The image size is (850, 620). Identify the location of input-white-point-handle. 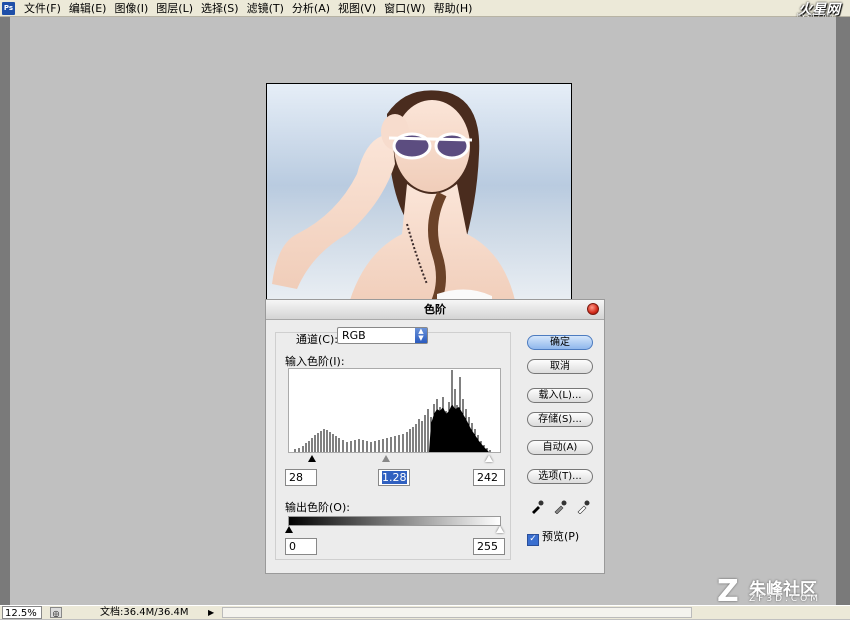
(489, 458).